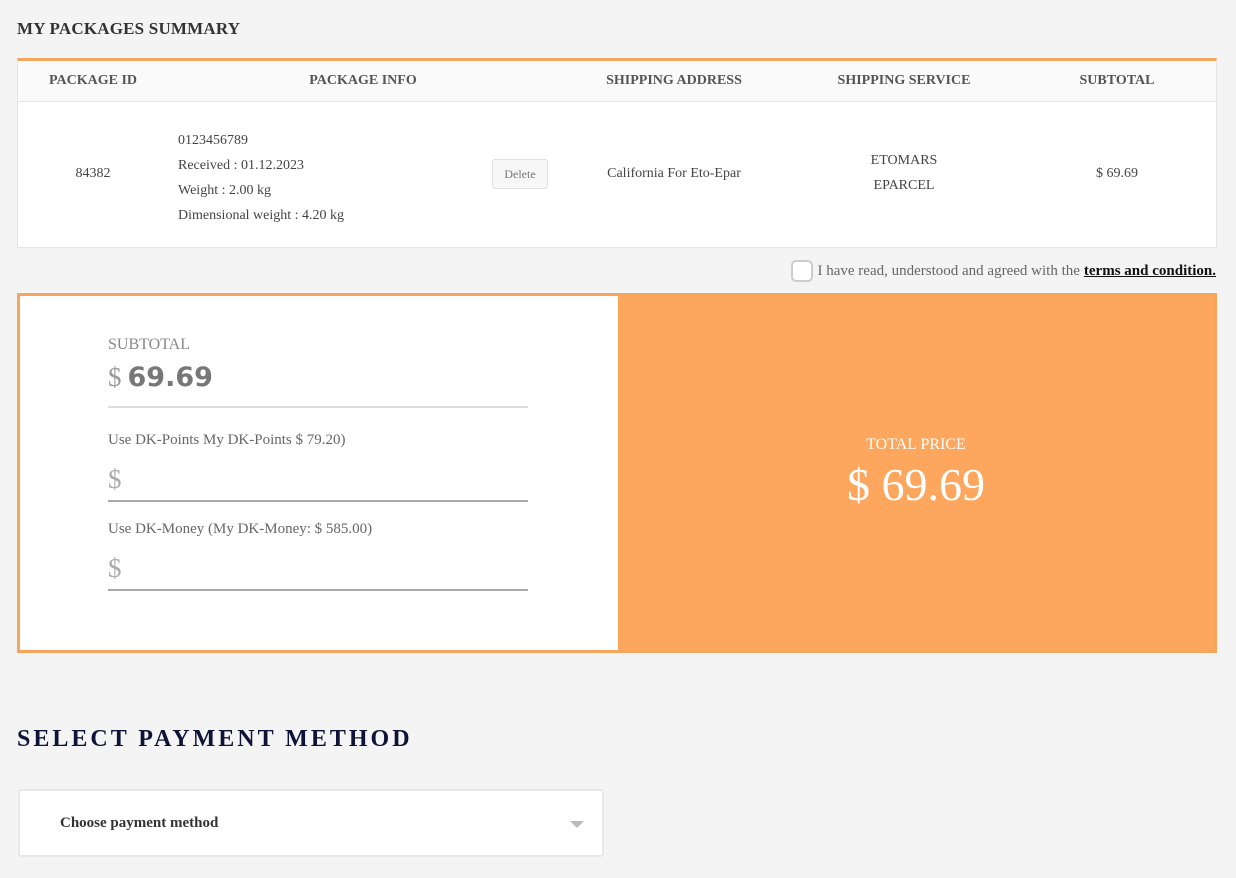  I want to click on header-shipping-address: SHIPPING ADDRESS, so click(674, 80).